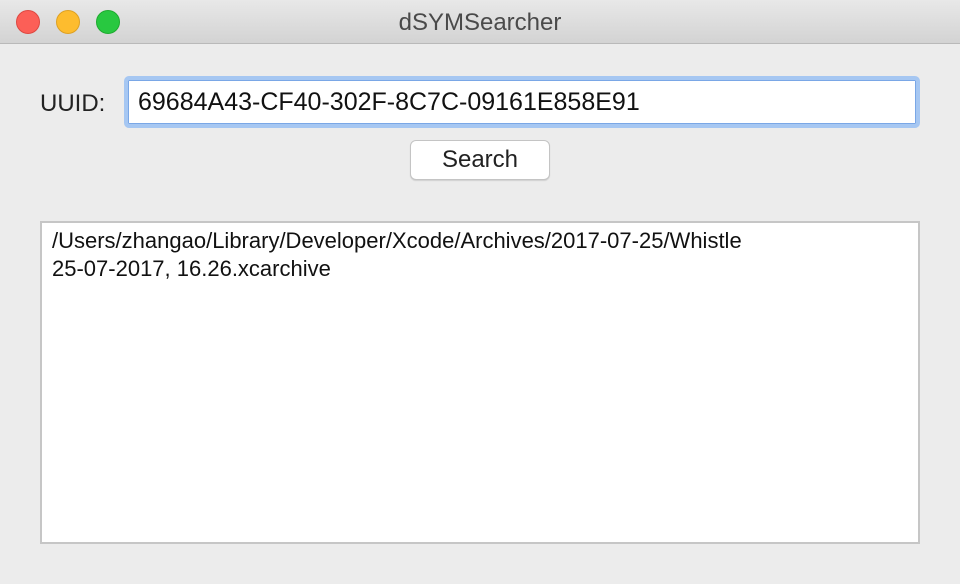 Image resolution: width=960 pixels, height=584 pixels. What do you see at coordinates (480, 160) in the screenshot?
I see `search-button: Search` at bounding box center [480, 160].